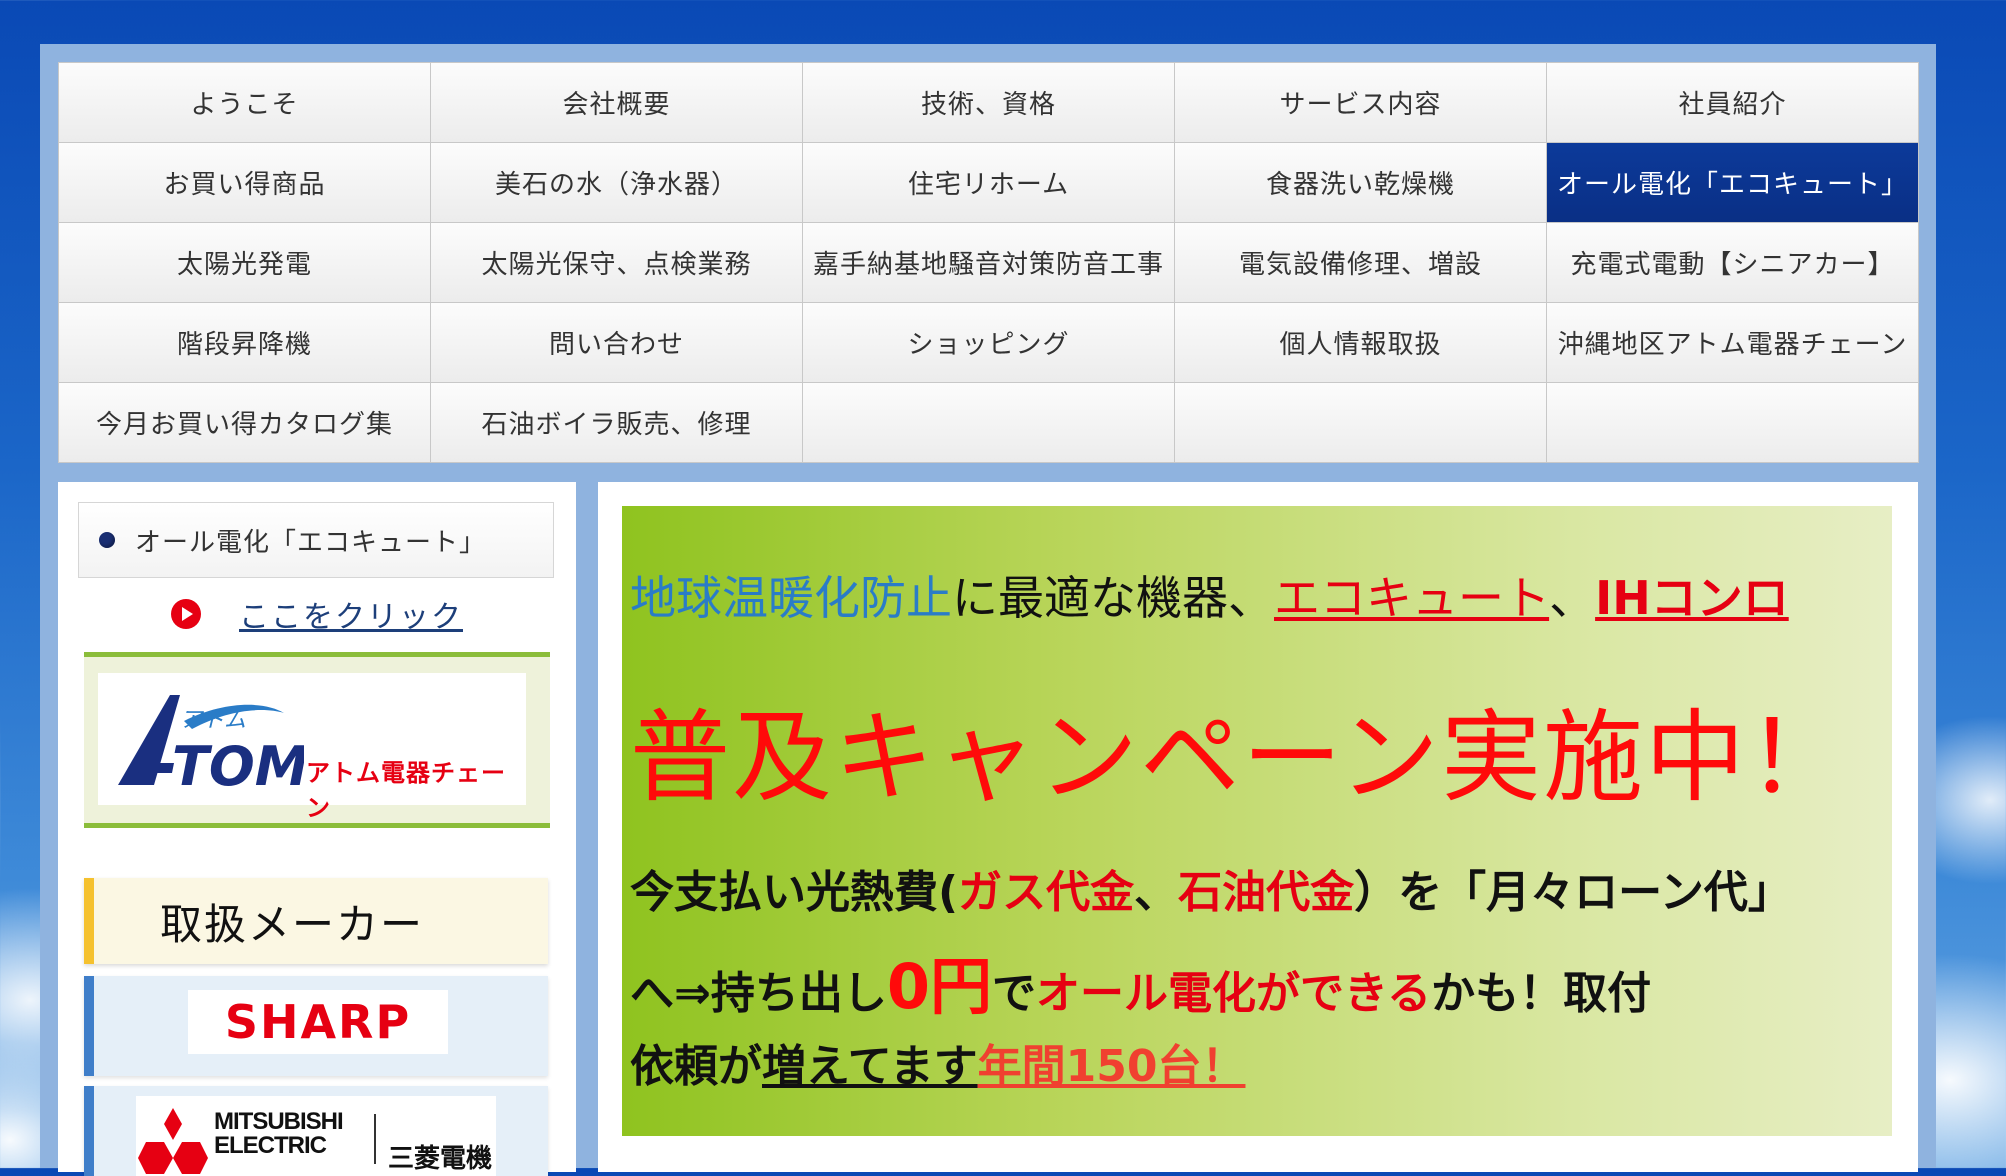 The height and width of the screenshot is (1176, 2006). I want to click on nav-item-welcome: ようこそ, so click(245, 103).